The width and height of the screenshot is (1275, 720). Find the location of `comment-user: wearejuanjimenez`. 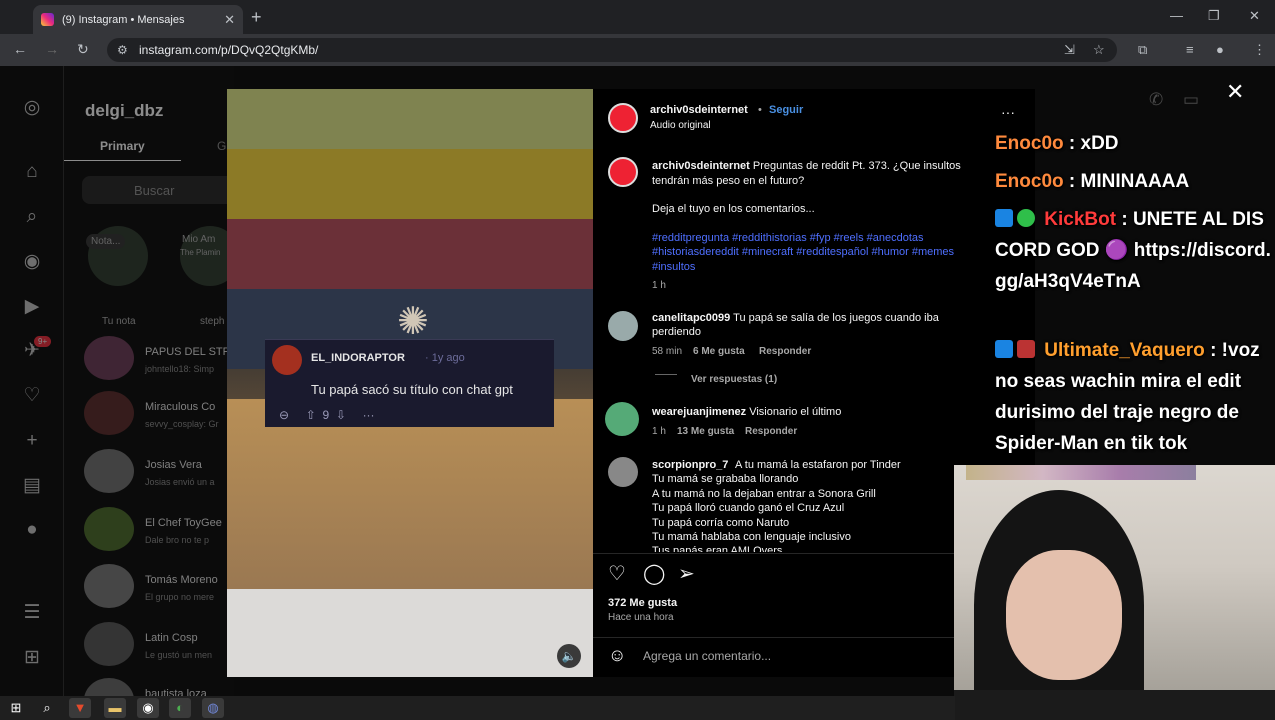

comment-user: wearejuanjimenez is located at coordinates (699, 412).